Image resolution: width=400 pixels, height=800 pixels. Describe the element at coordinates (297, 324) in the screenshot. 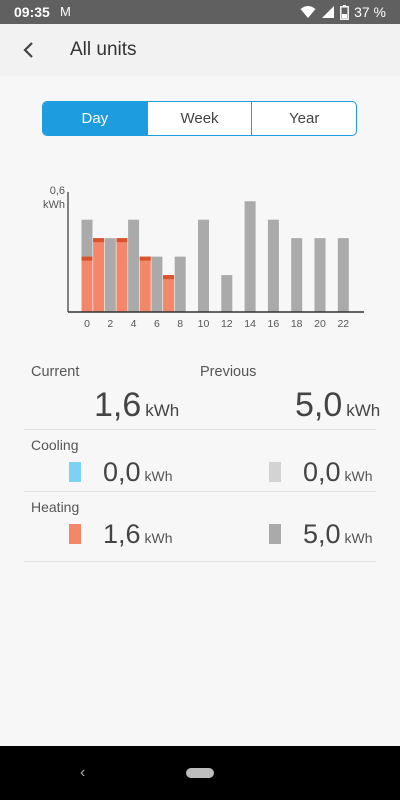

I see `x-tick-label: 18` at that location.